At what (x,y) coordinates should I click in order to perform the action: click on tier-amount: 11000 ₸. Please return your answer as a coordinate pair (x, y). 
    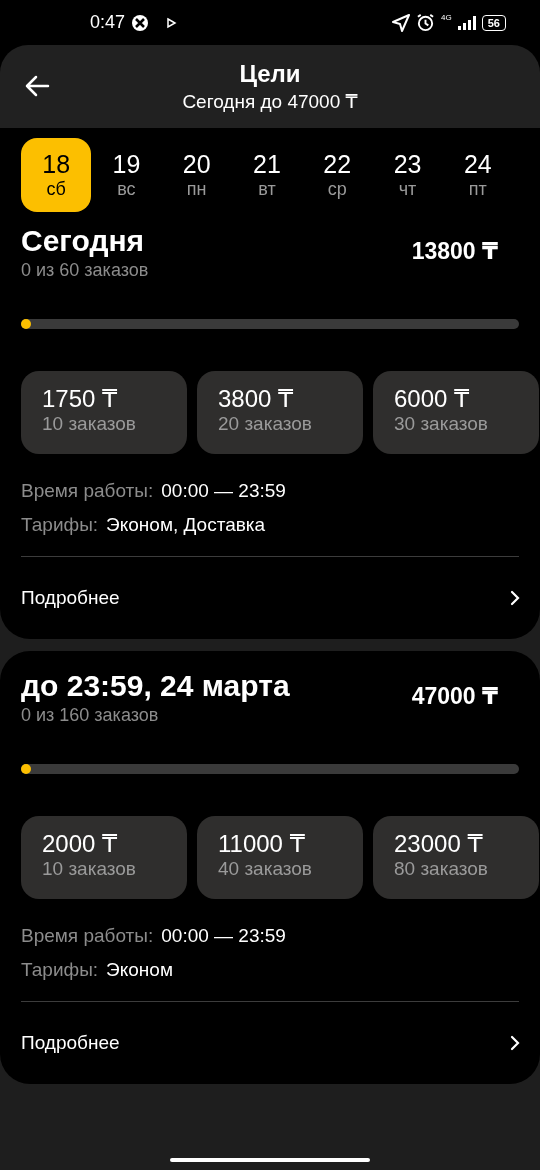
    Looking at the image, I should click on (262, 844).